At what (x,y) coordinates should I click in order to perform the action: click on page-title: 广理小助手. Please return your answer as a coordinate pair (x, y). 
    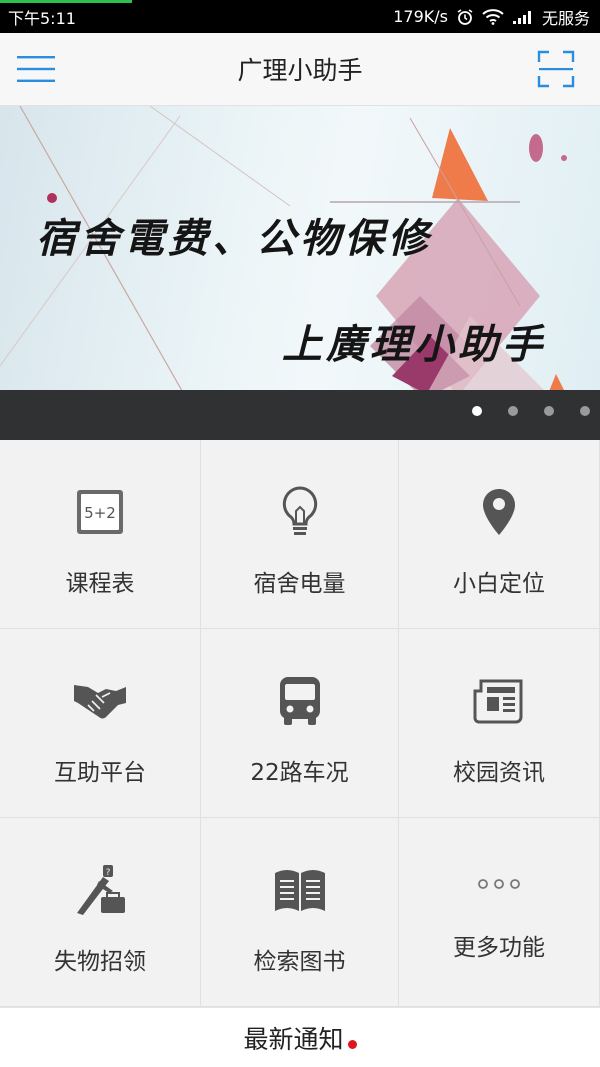
    Looking at the image, I should click on (300, 70).